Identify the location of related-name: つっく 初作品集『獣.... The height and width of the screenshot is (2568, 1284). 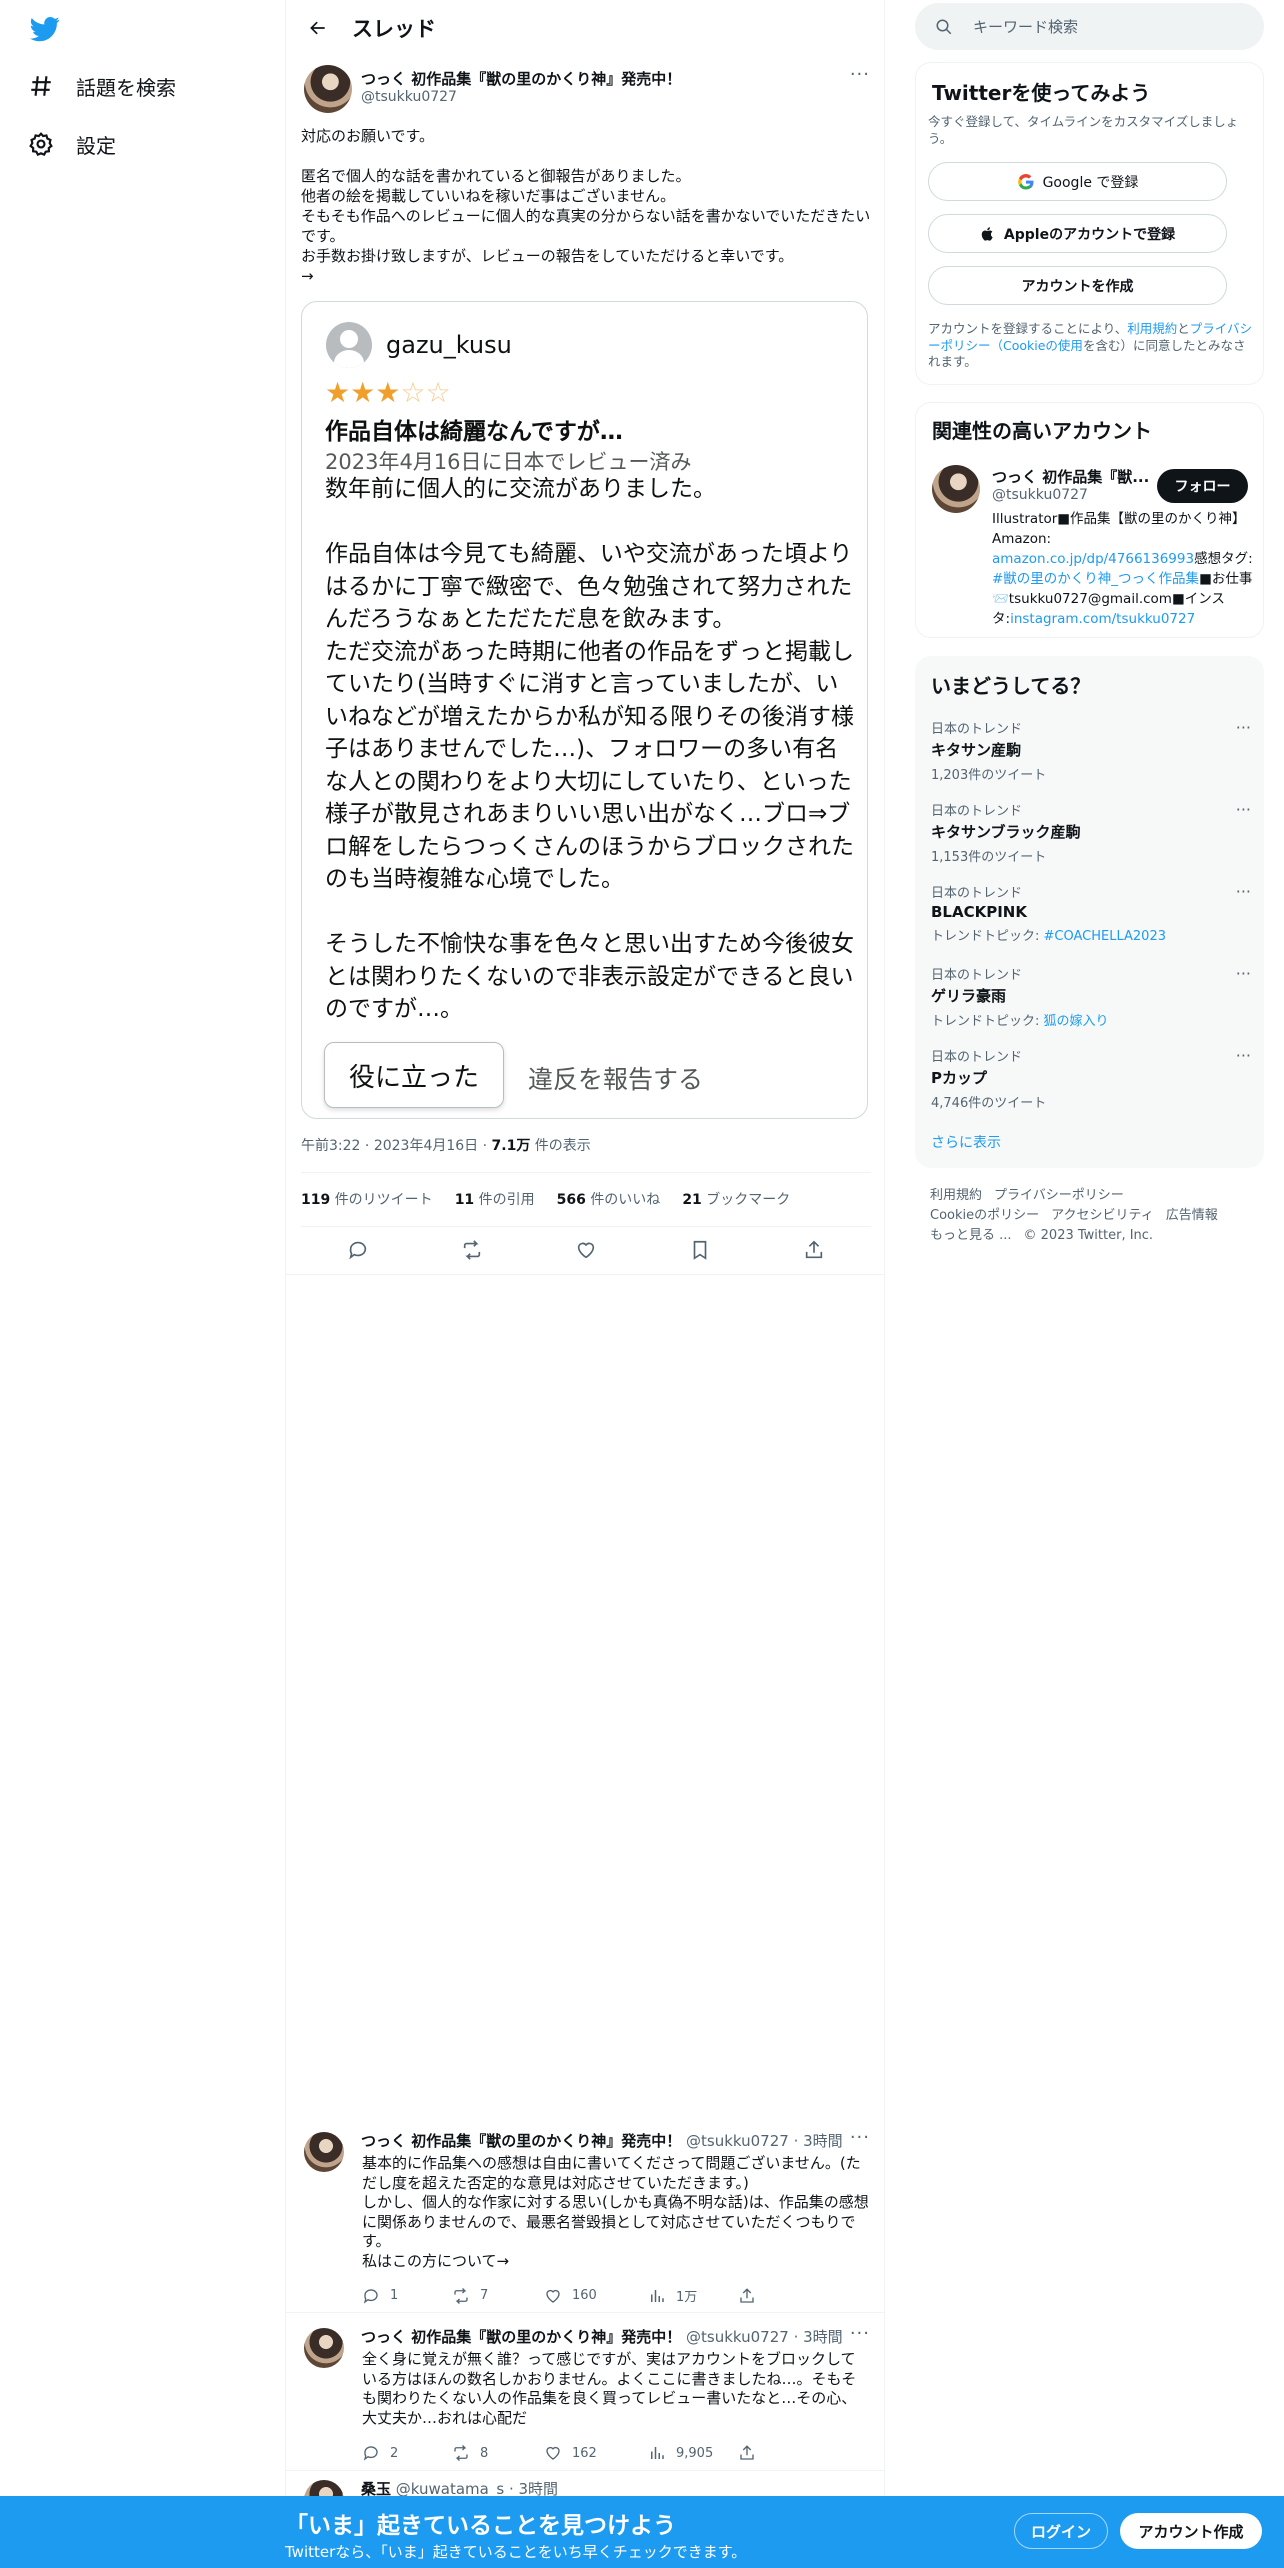
(1070, 476).